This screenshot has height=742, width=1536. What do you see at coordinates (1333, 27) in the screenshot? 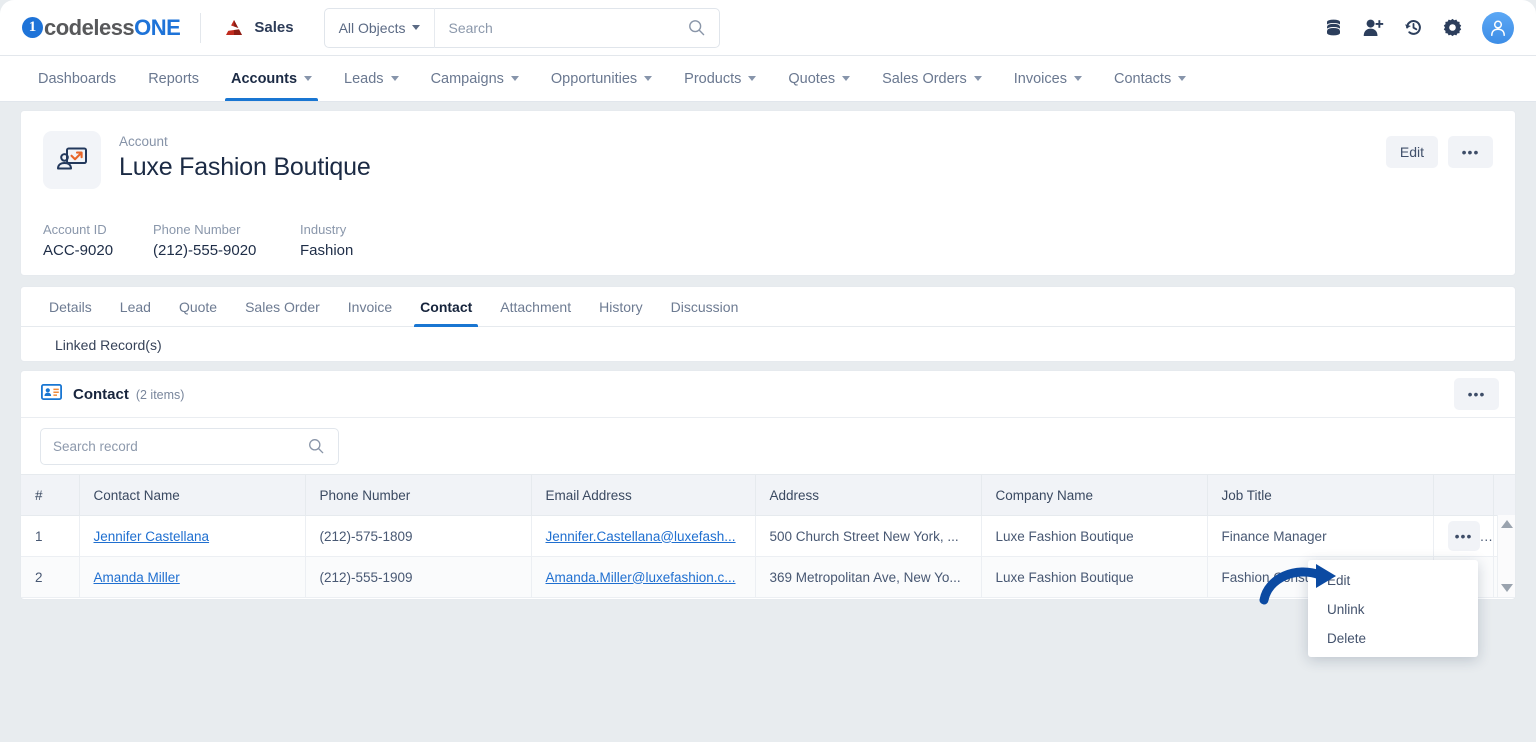
I see `database-icon` at bounding box center [1333, 27].